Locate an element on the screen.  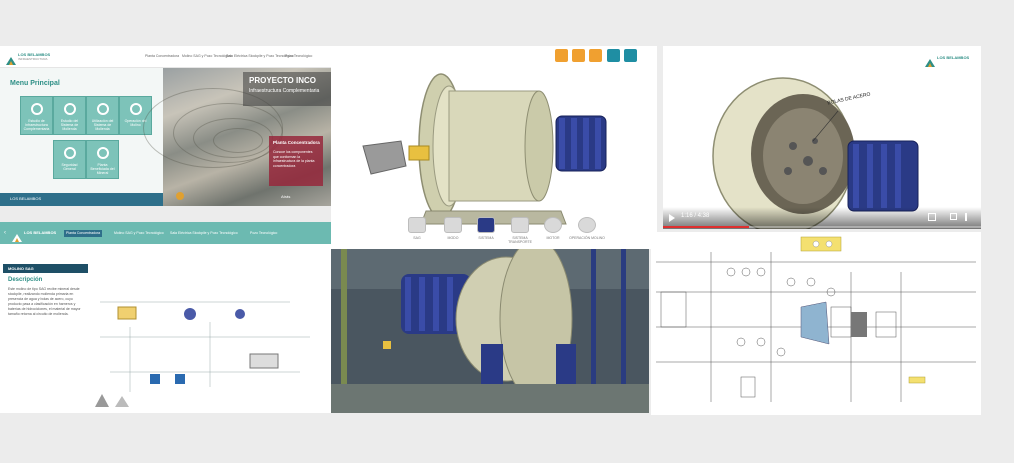
fullscreen-video-icon is located at coordinates (953, 216).